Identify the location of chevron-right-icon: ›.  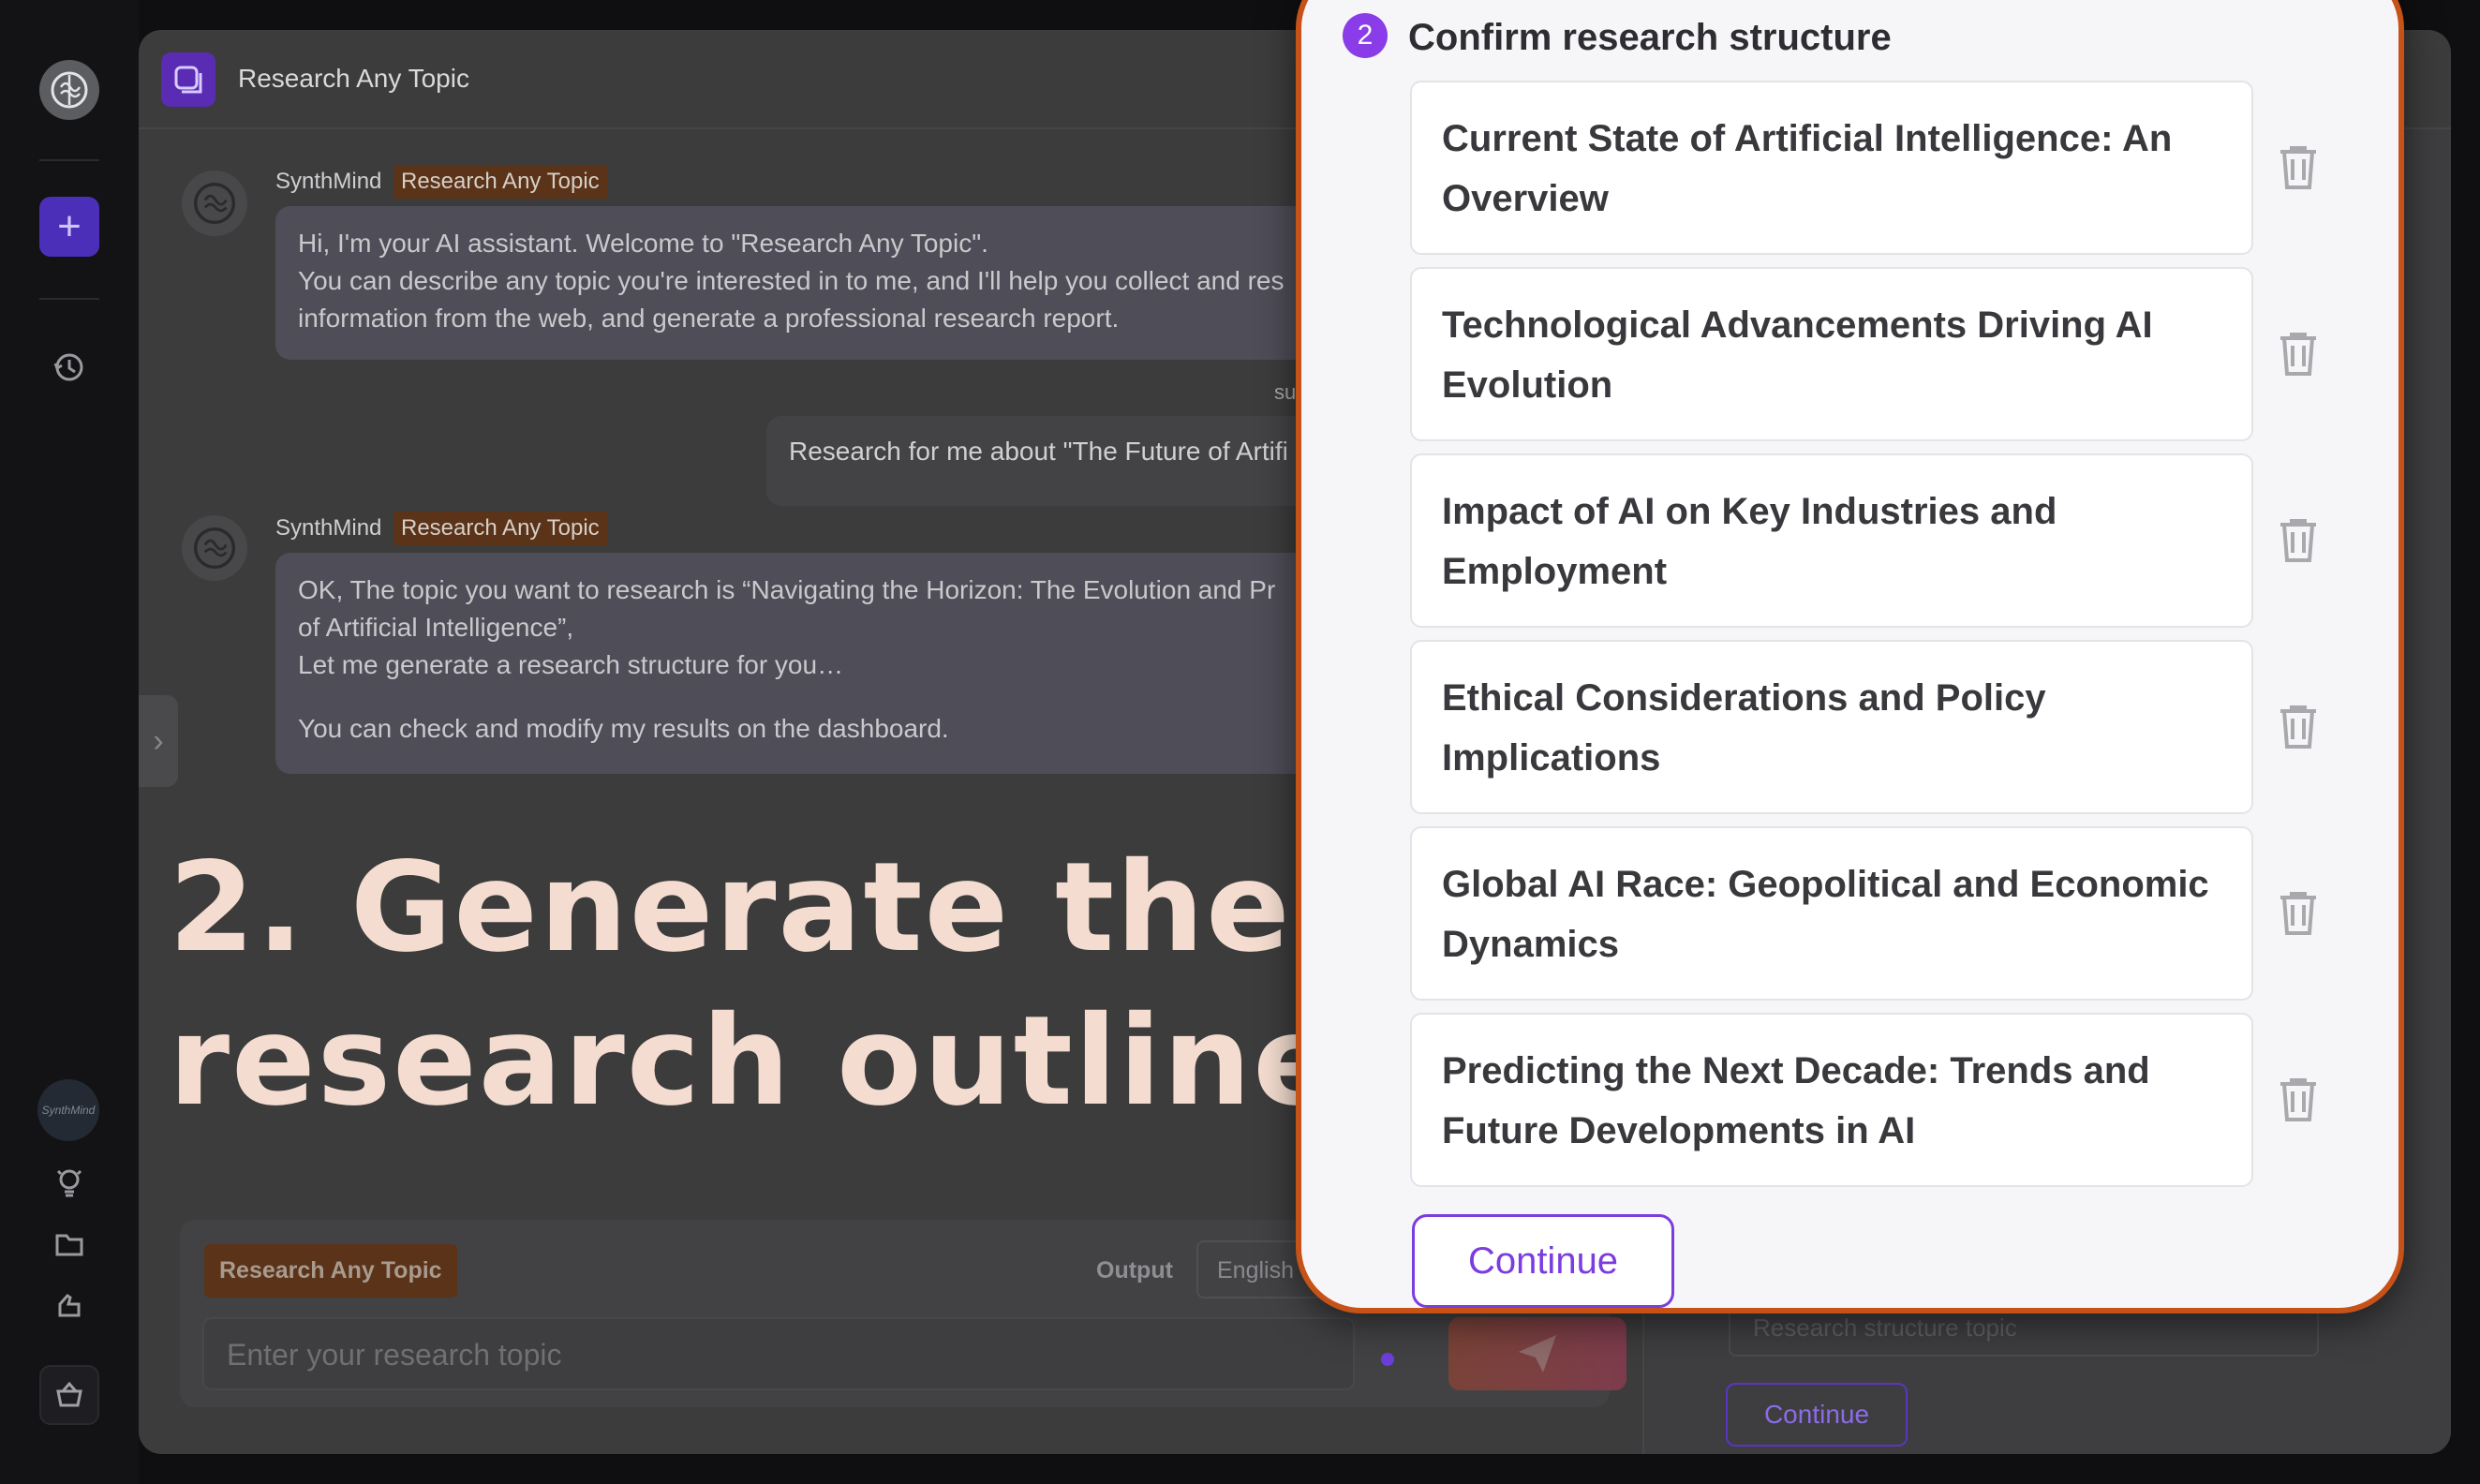
(158, 740).